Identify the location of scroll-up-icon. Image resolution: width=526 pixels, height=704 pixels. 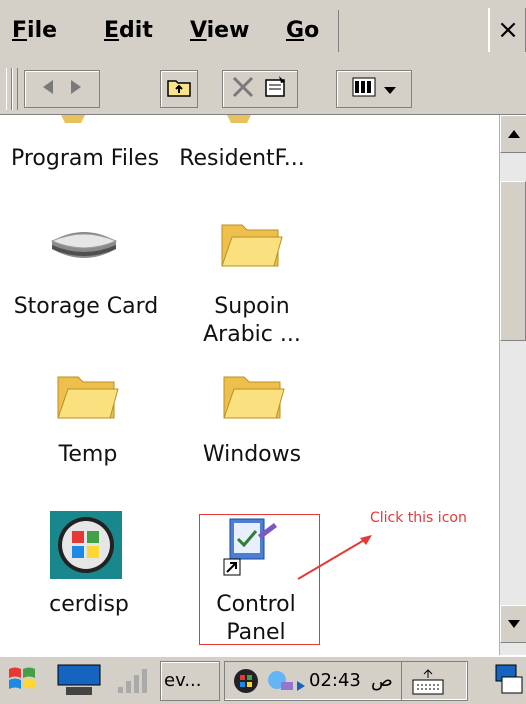
(514, 134).